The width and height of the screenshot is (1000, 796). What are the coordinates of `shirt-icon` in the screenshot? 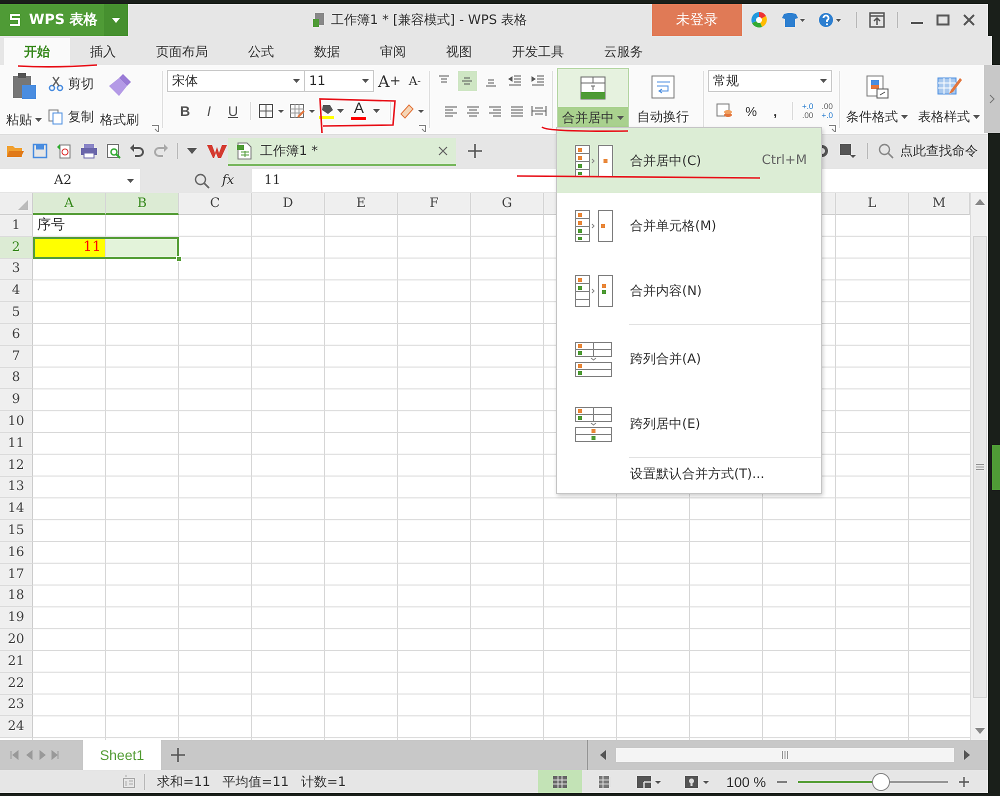 It's located at (793, 20).